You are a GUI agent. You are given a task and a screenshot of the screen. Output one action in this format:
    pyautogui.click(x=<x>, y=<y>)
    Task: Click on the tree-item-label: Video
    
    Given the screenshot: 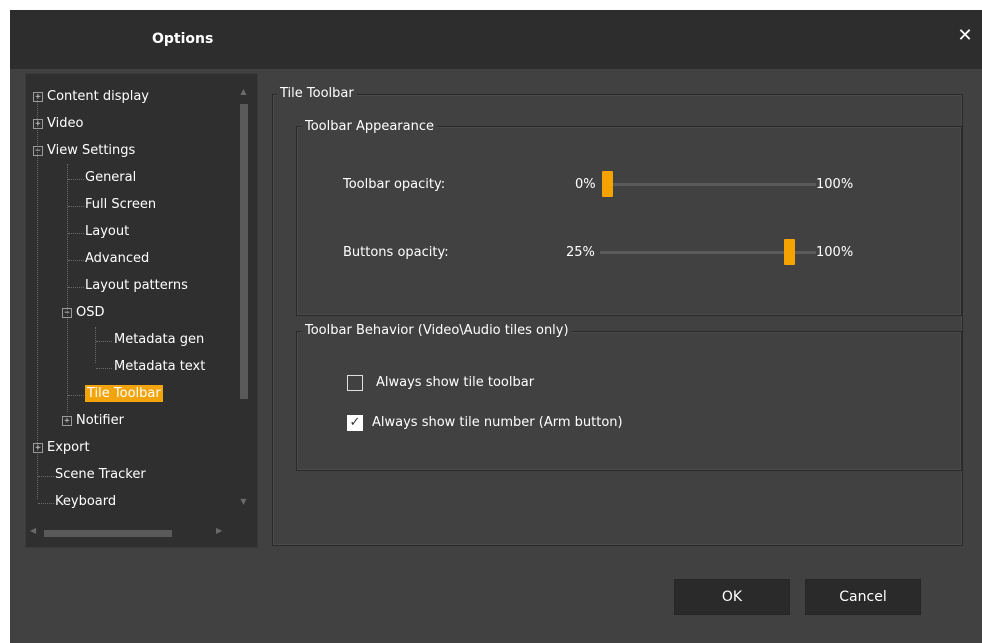 What is the action you would take?
    pyautogui.click(x=65, y=123)
    